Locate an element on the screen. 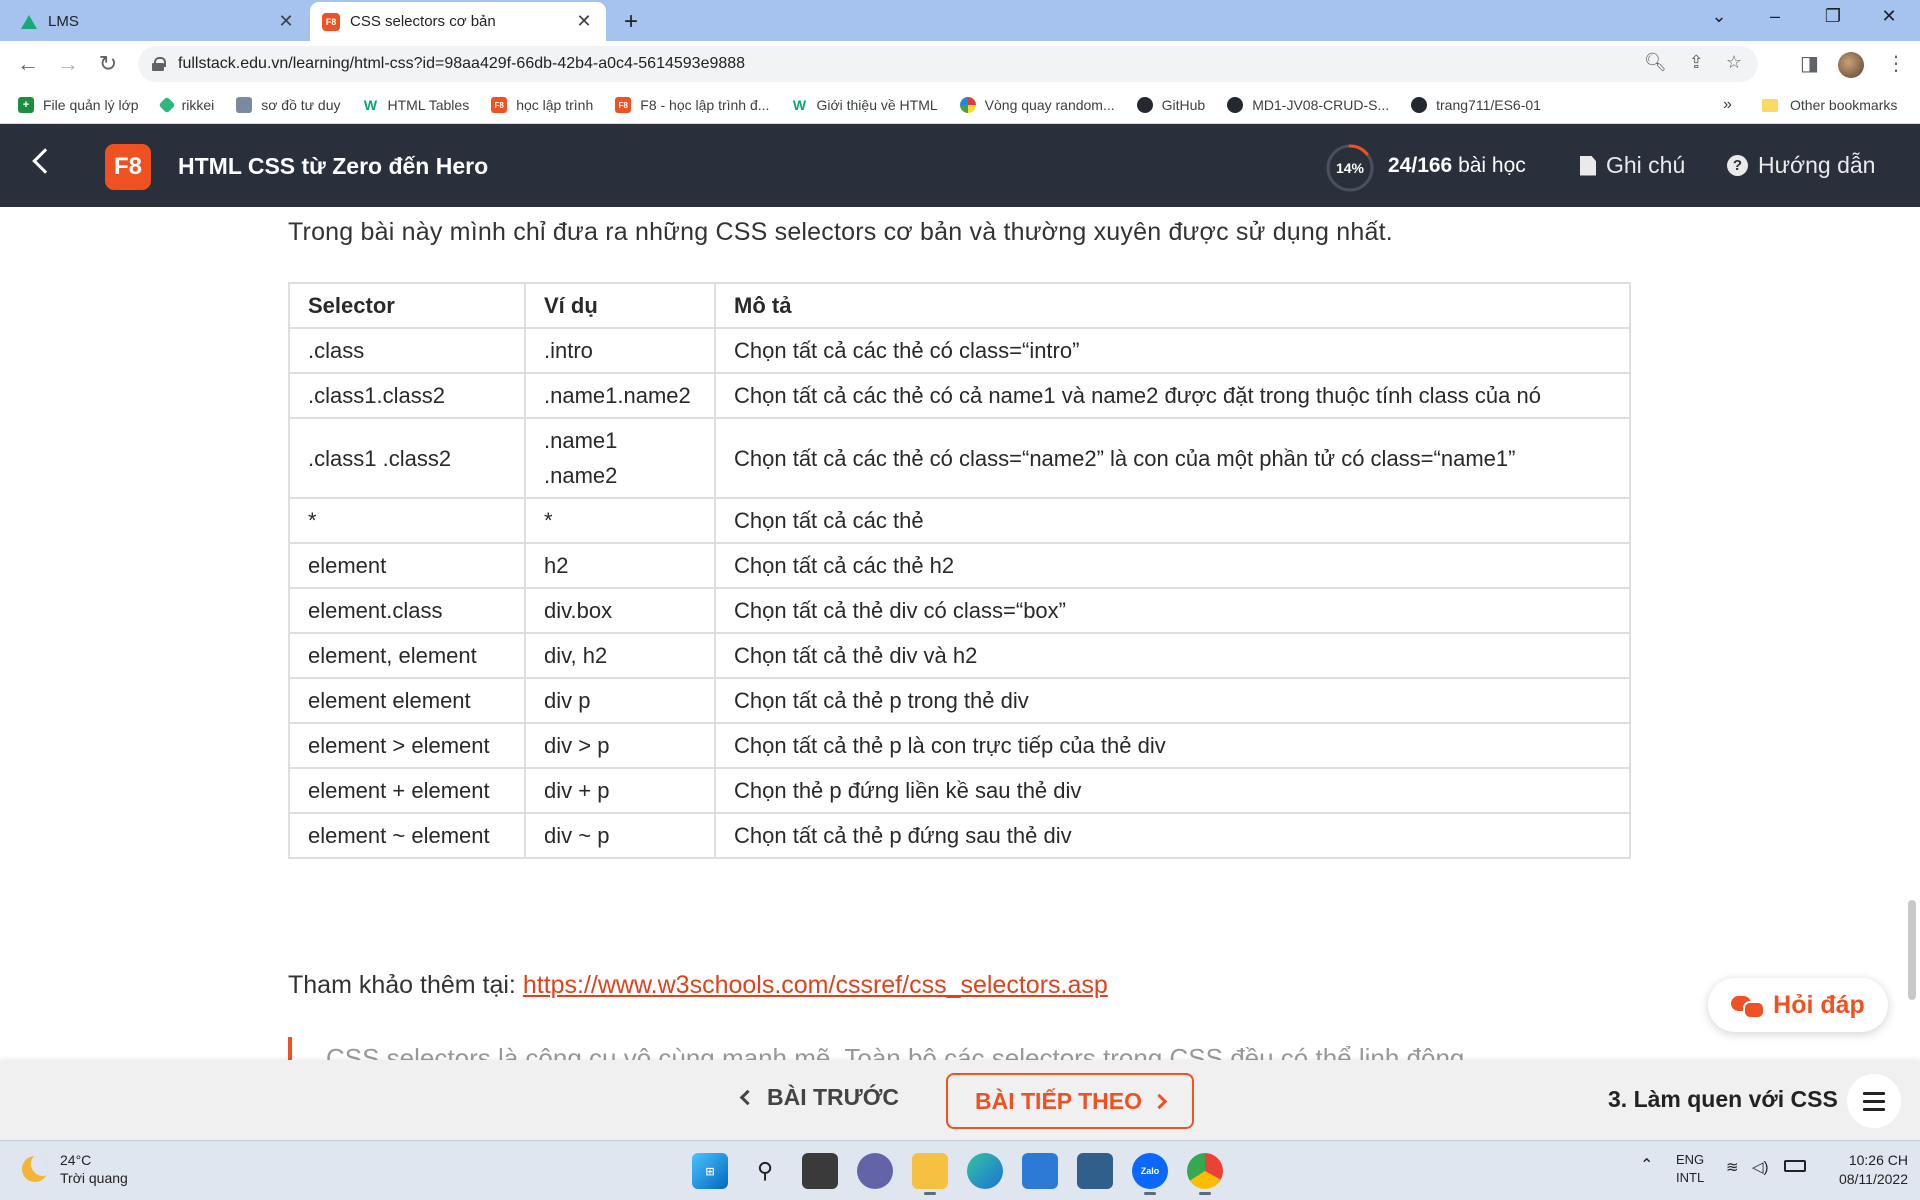  forward-arrow-icon: → is located at coordinates (68, 64).